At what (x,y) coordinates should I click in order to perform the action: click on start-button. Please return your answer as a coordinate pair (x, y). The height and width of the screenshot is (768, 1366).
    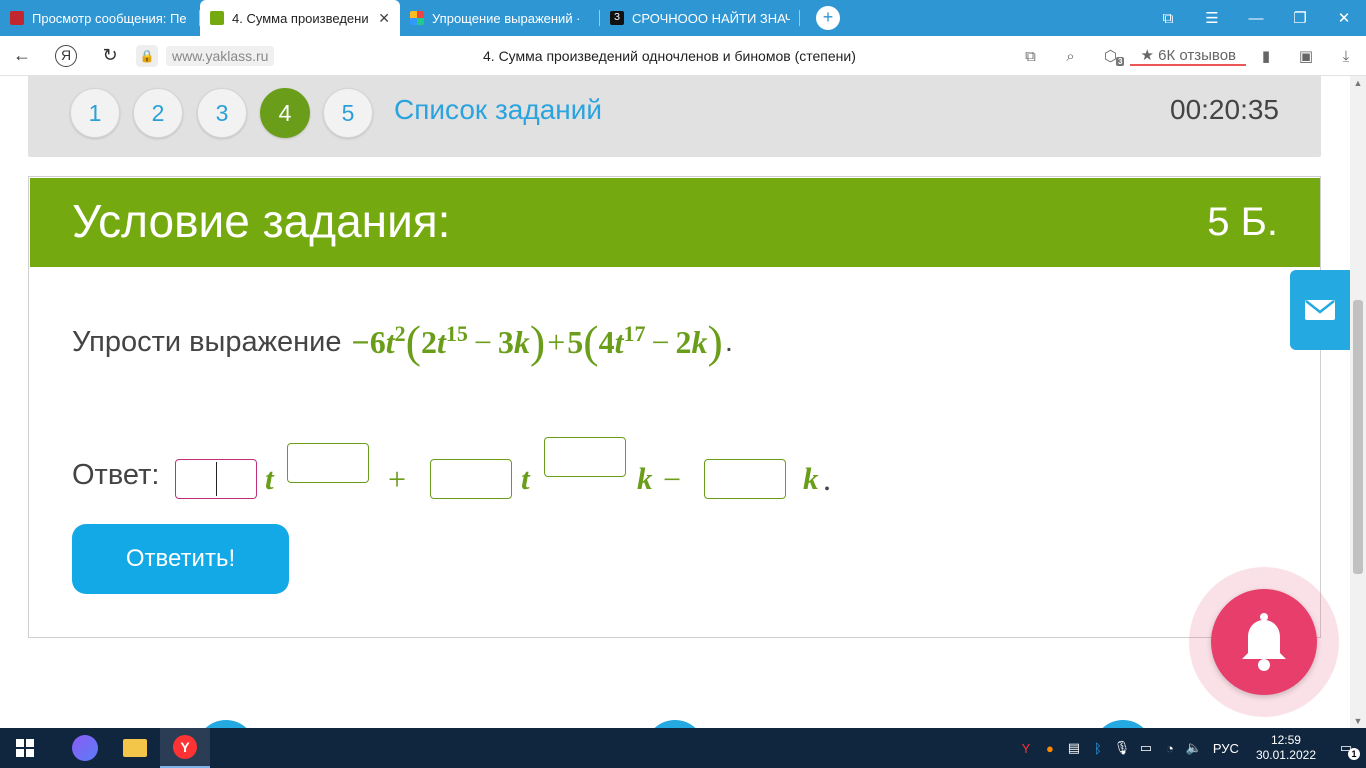
    Looking at the image, I should click on (25, 748).